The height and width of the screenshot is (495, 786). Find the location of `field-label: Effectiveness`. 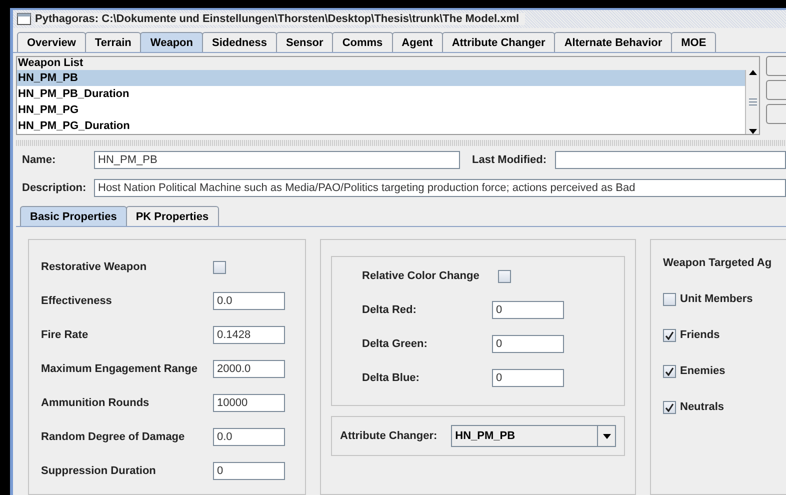

field-label: Effectiveness is located at coordinates (77, 301).